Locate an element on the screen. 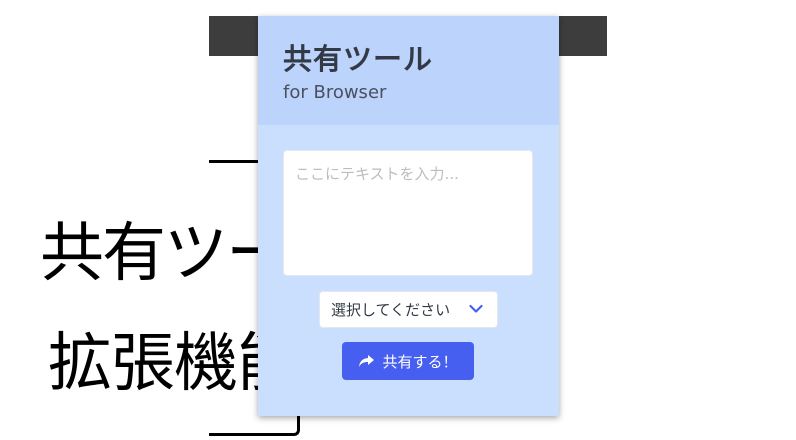 This screenshot has height=440, width=796. popup-header: 共有ツール for Browser is located at coordinates (408, 70).